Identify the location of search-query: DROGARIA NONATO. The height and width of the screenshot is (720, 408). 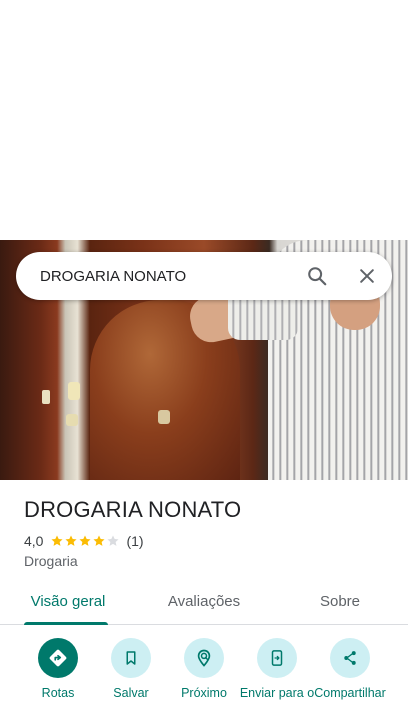
(154, 276).